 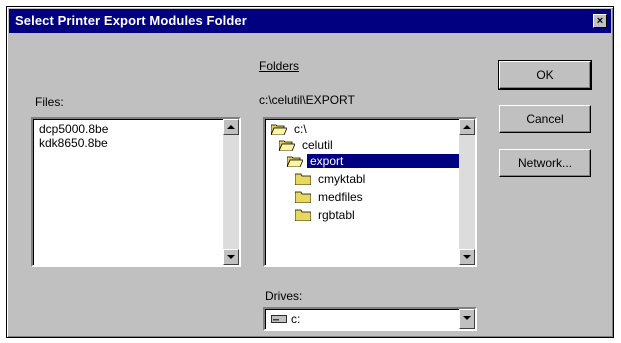 What do you see at coordinates (545, 75) in the screenshot?
I see `ok-button: OK` at bounding box center [545, 75].